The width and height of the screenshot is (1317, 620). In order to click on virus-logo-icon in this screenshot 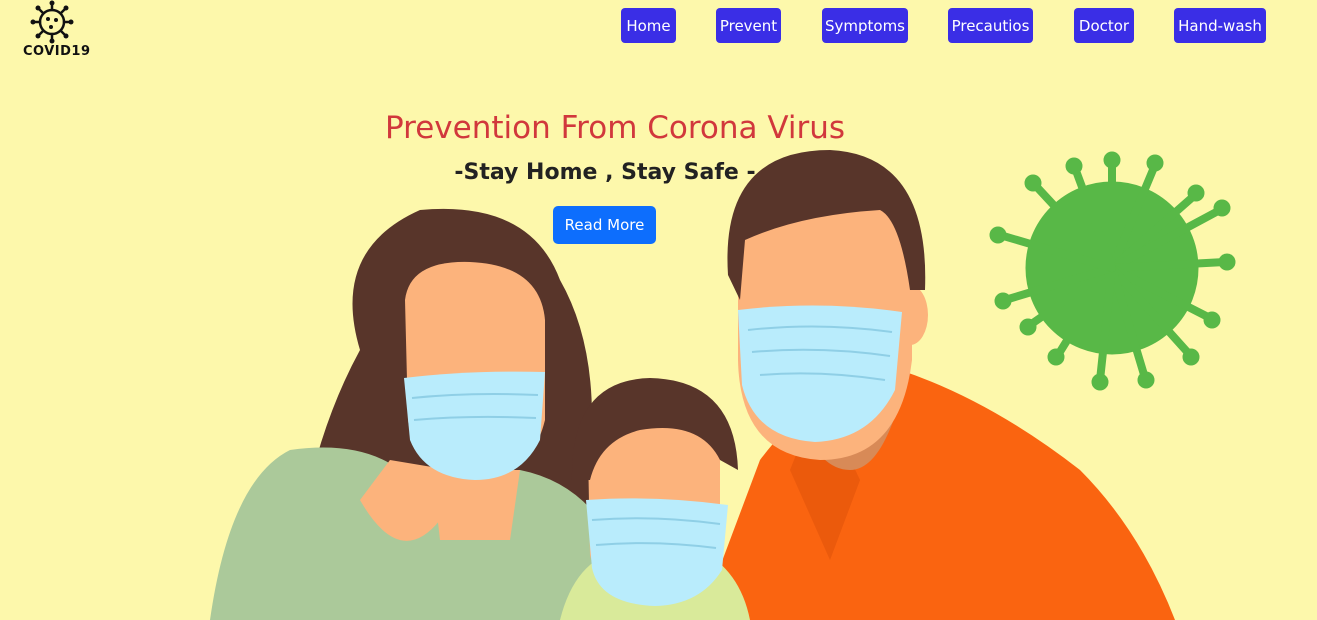, I will do `click(52, 22)`.